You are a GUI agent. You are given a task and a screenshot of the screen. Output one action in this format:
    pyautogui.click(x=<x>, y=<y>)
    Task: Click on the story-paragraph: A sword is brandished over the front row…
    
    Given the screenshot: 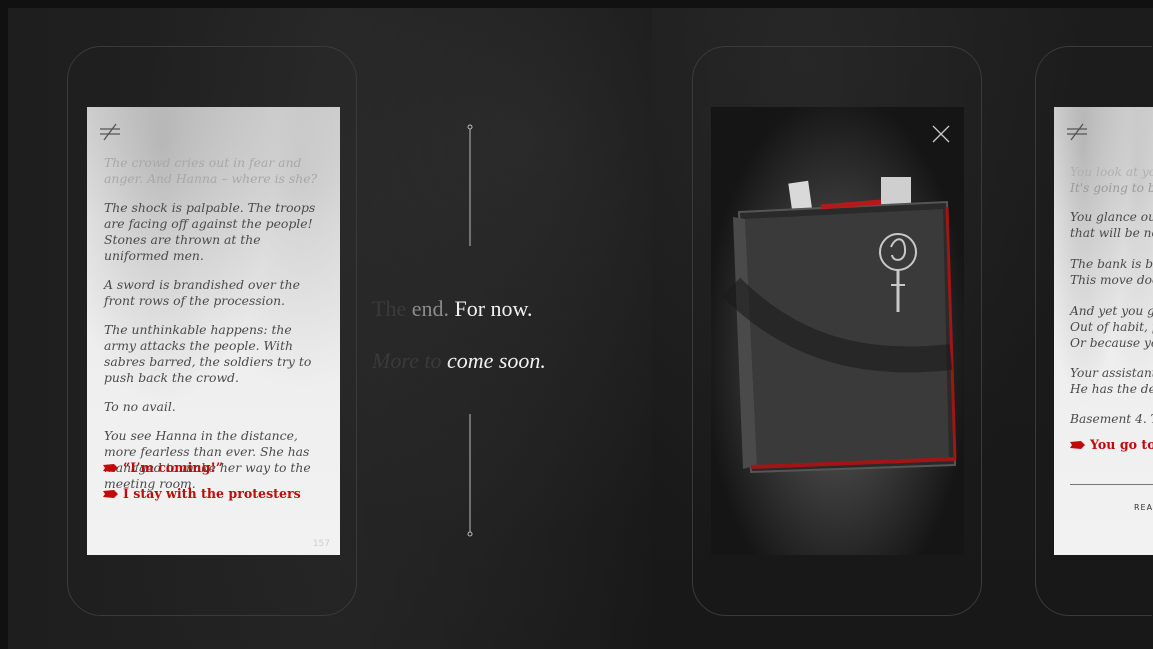 What is the action you would take?
    pyautogui.click(x=202, y=292)
    